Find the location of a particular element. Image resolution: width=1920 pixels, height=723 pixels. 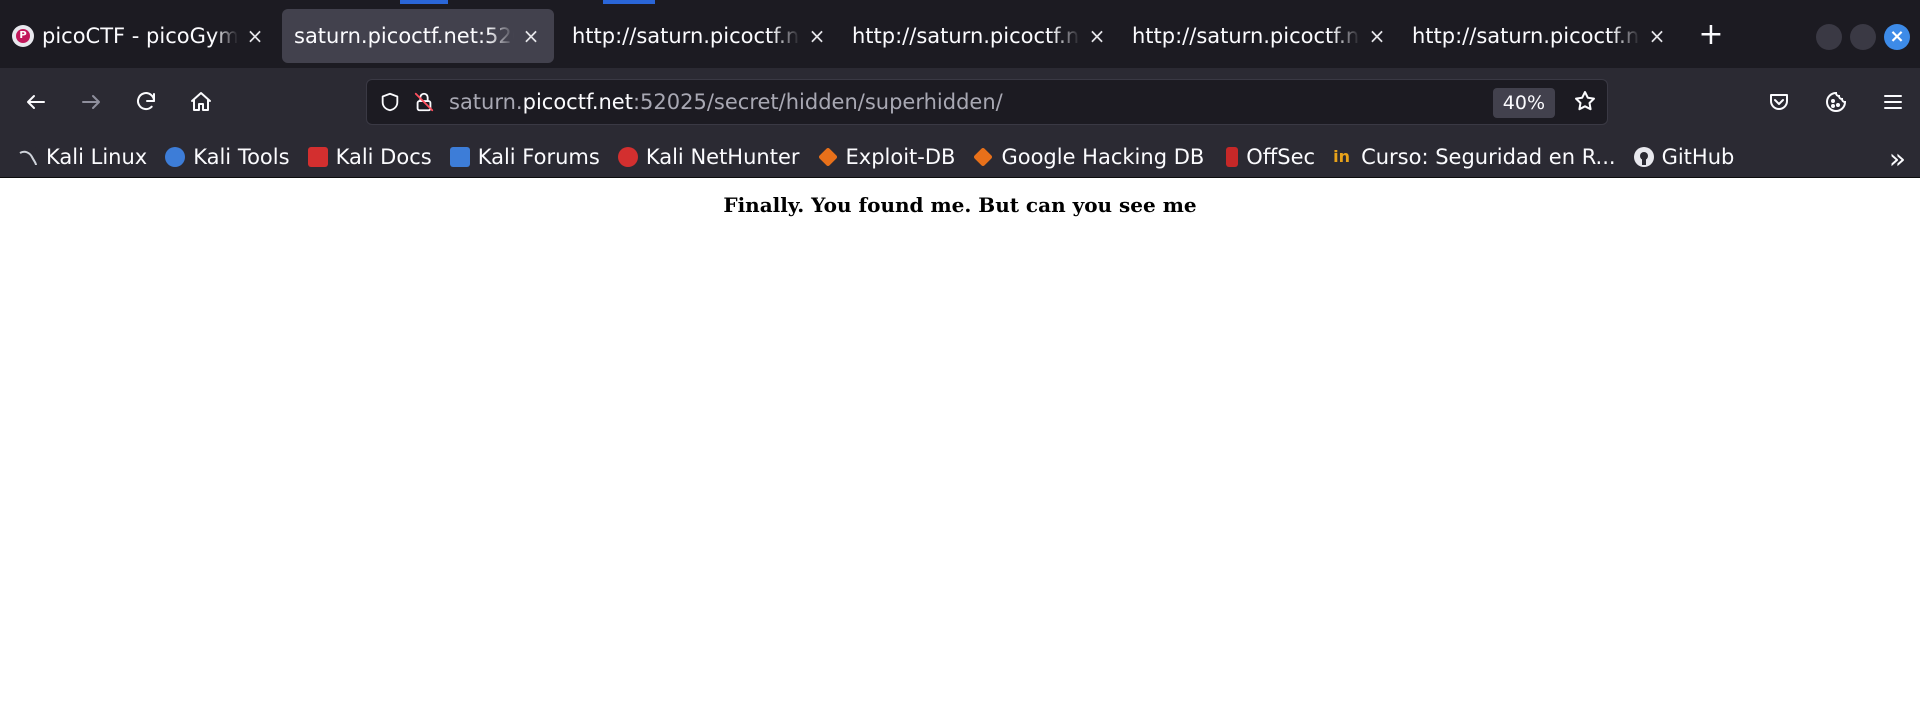

bookmark-kali-nethunter: Kali NetHunter is located at coordinates (708, 156).